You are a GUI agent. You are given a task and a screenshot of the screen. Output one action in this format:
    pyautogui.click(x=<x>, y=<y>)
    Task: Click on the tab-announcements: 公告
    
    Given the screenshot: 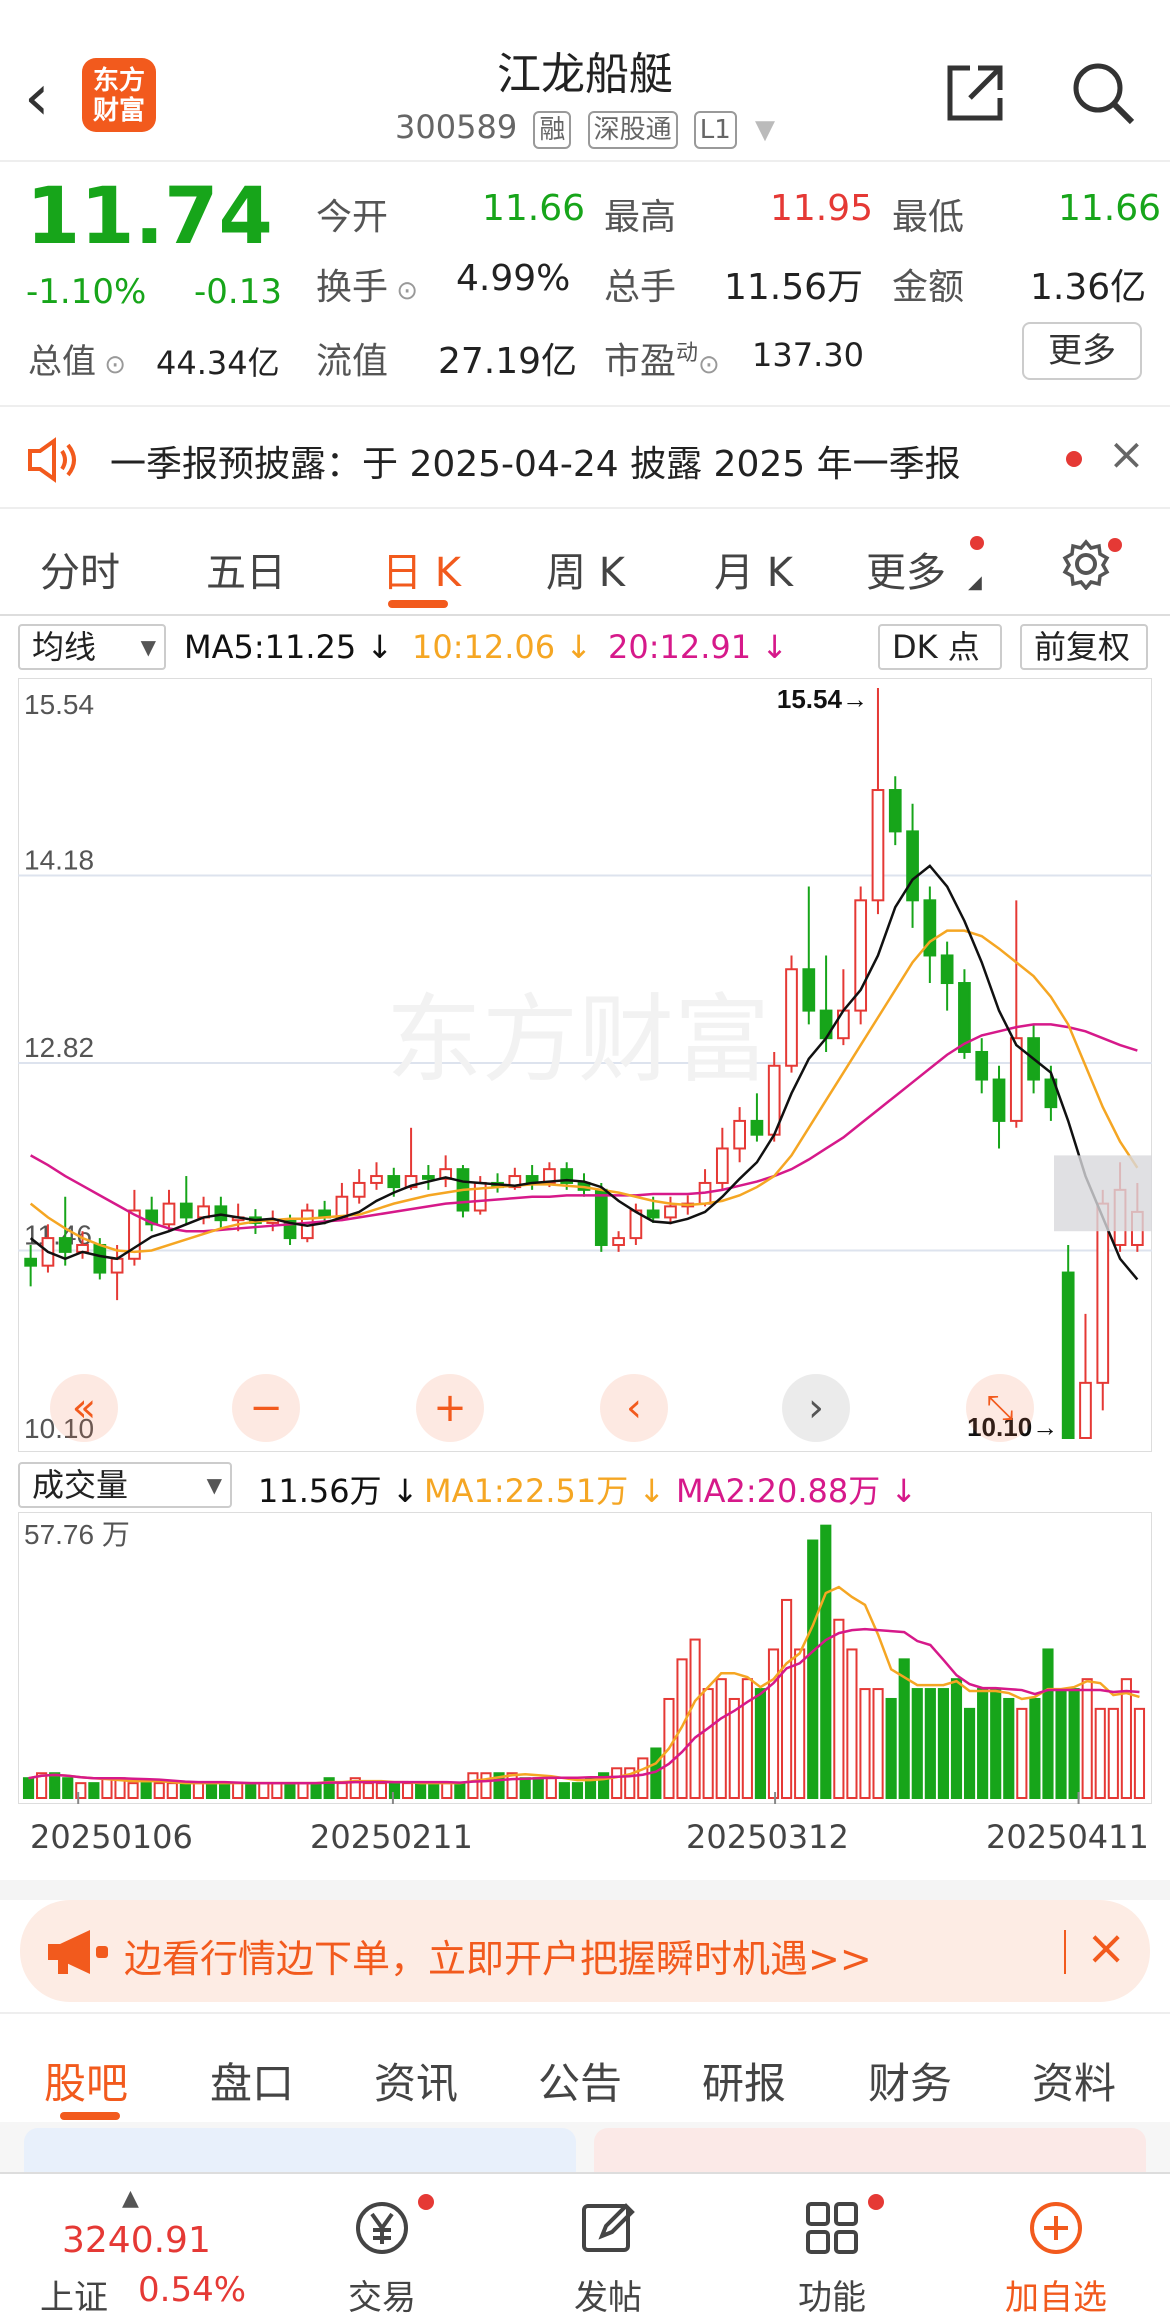 What is the action you would take?
    pyautogui.click(x=580, y=2080)
    